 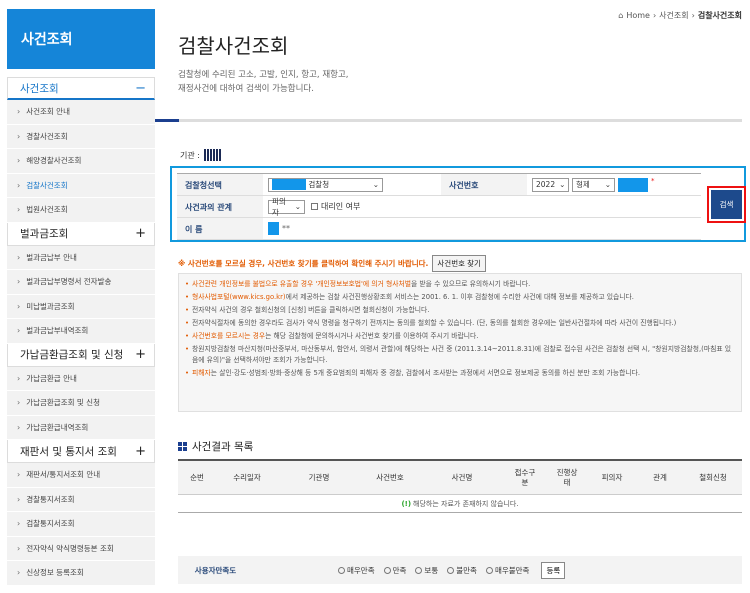 I want to click on sidebar-item: › 가납금환급조회 및 신청, so click(x=81, y=403).